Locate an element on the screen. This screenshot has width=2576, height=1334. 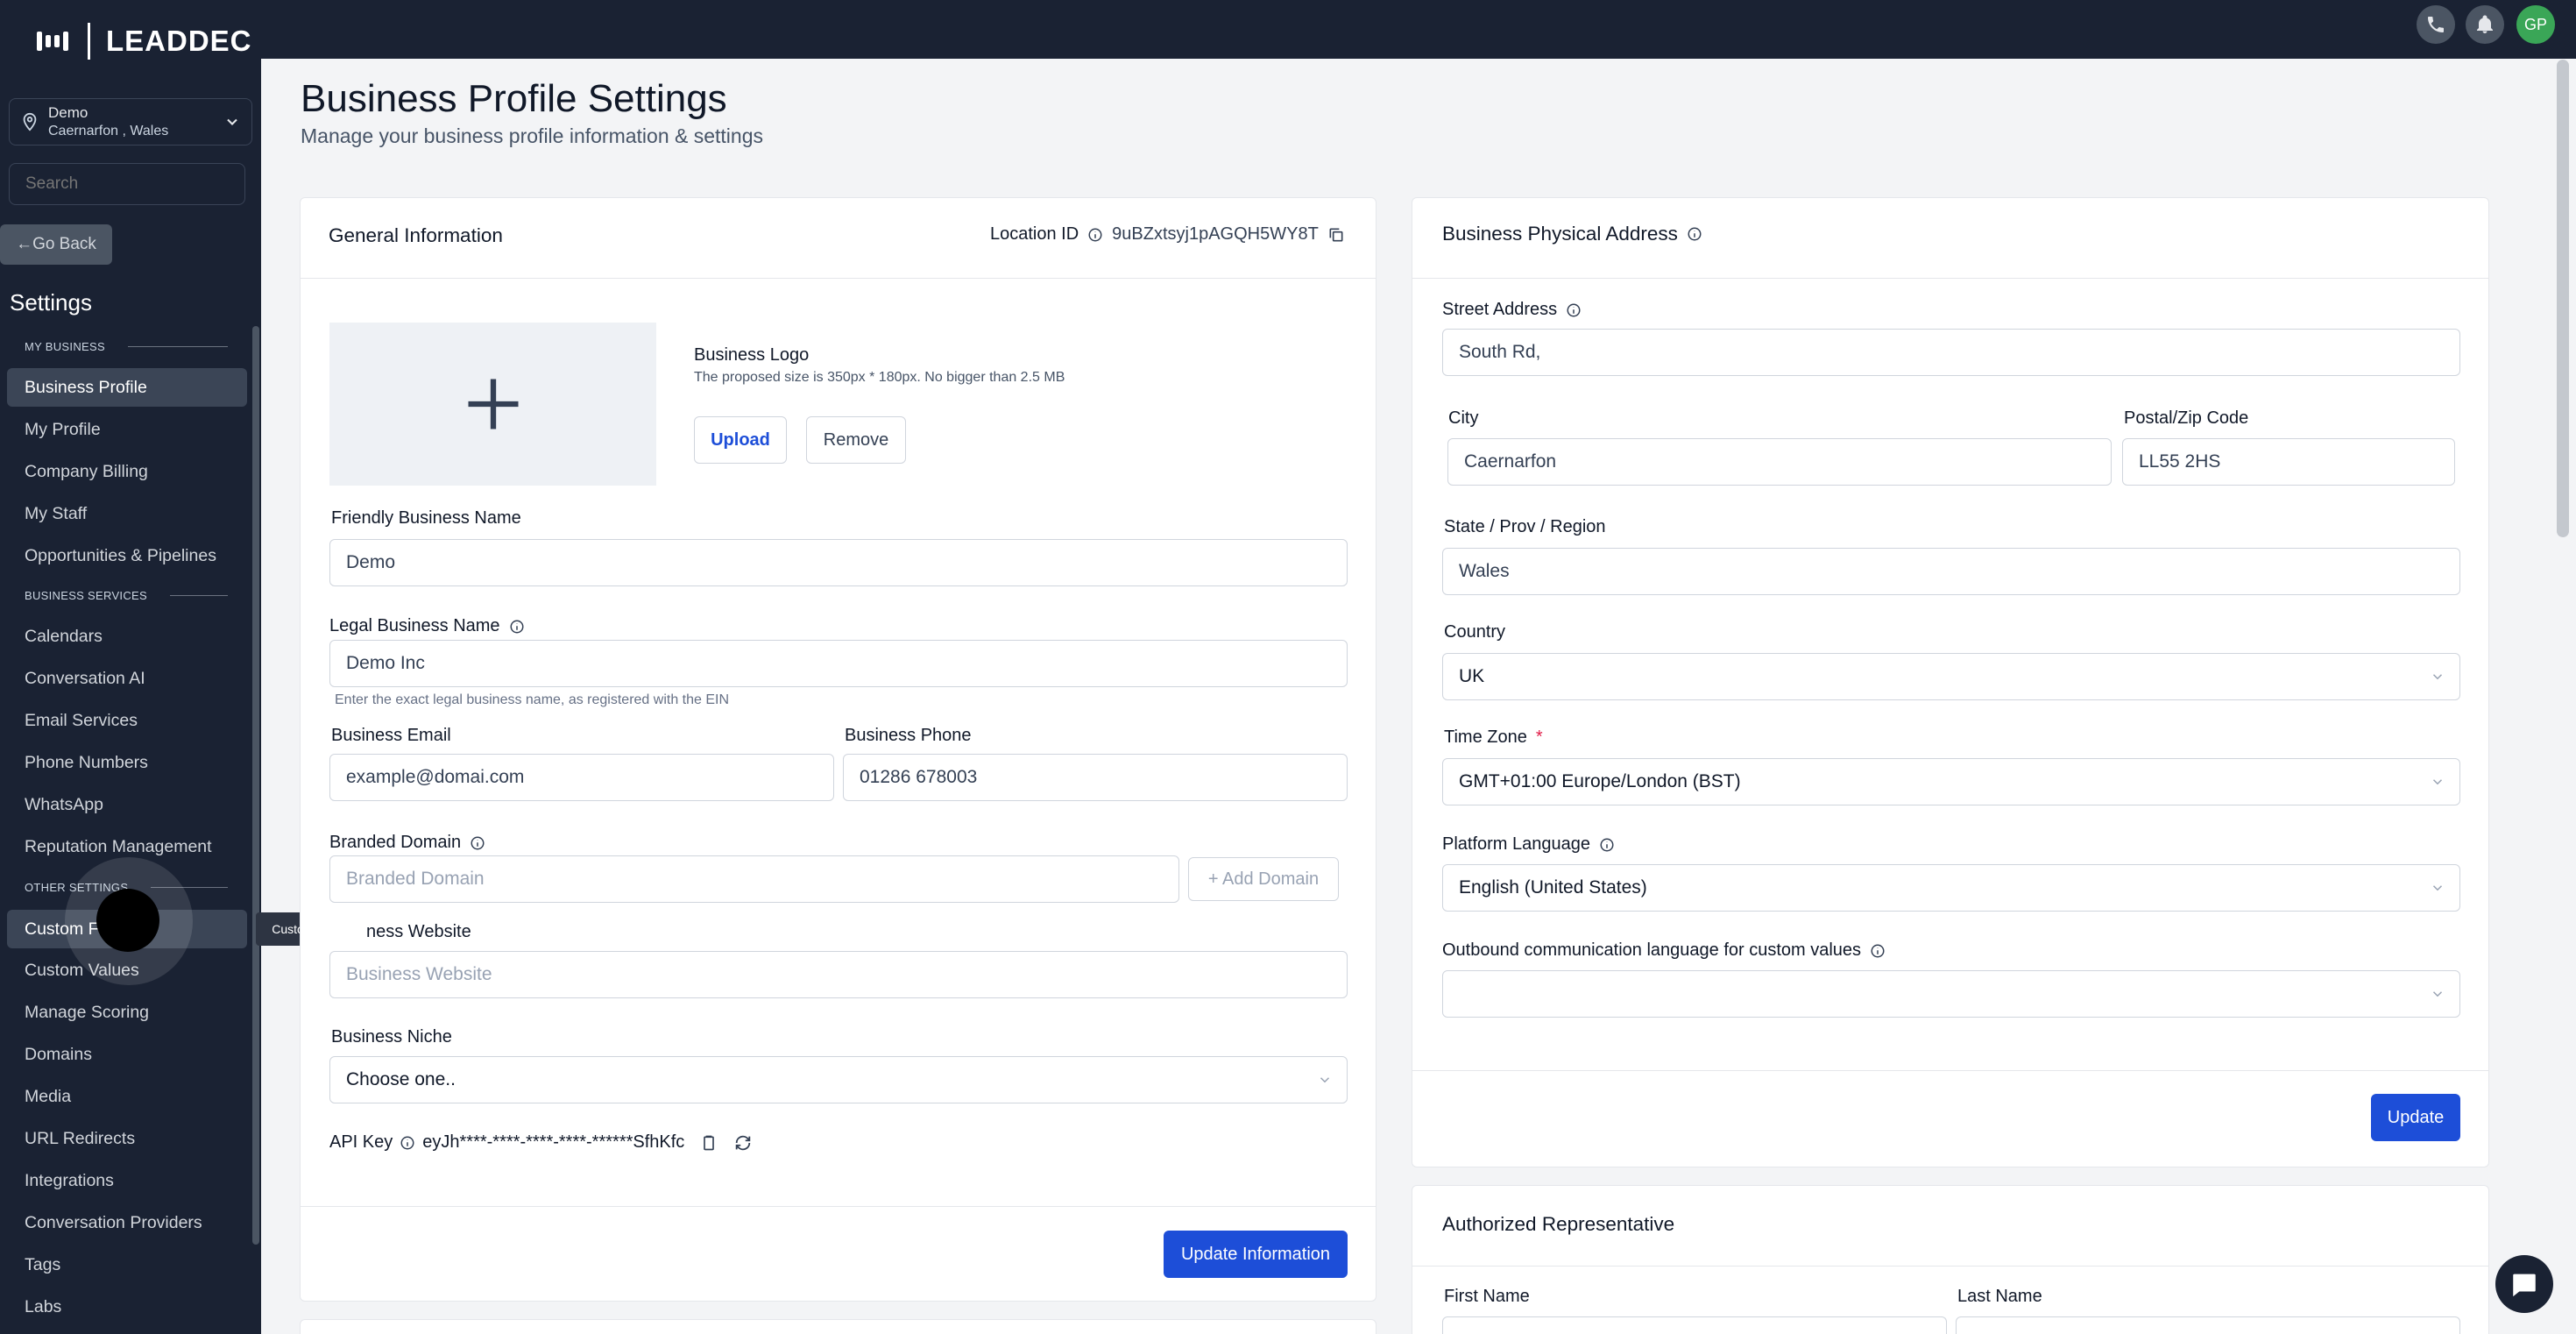
platform-language-select: English (United States) is located at coordinates (1951, 888).